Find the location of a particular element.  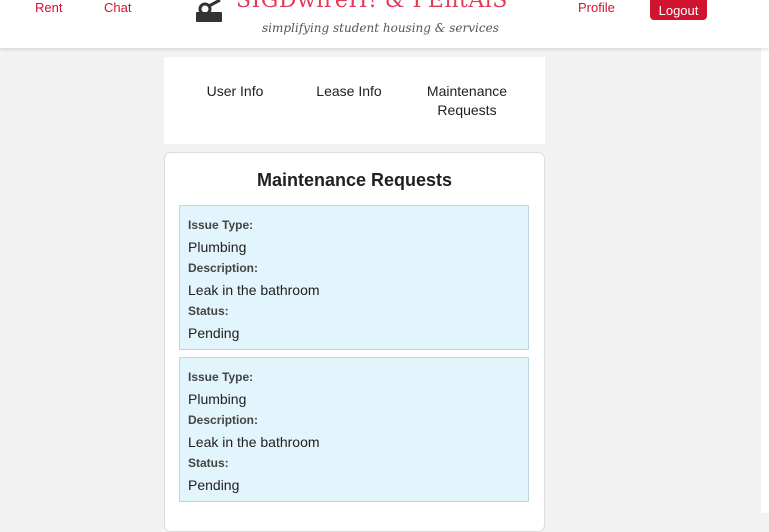

tab-maintenance-requests: Maintenance Requests is located at coordinates (467, 101).